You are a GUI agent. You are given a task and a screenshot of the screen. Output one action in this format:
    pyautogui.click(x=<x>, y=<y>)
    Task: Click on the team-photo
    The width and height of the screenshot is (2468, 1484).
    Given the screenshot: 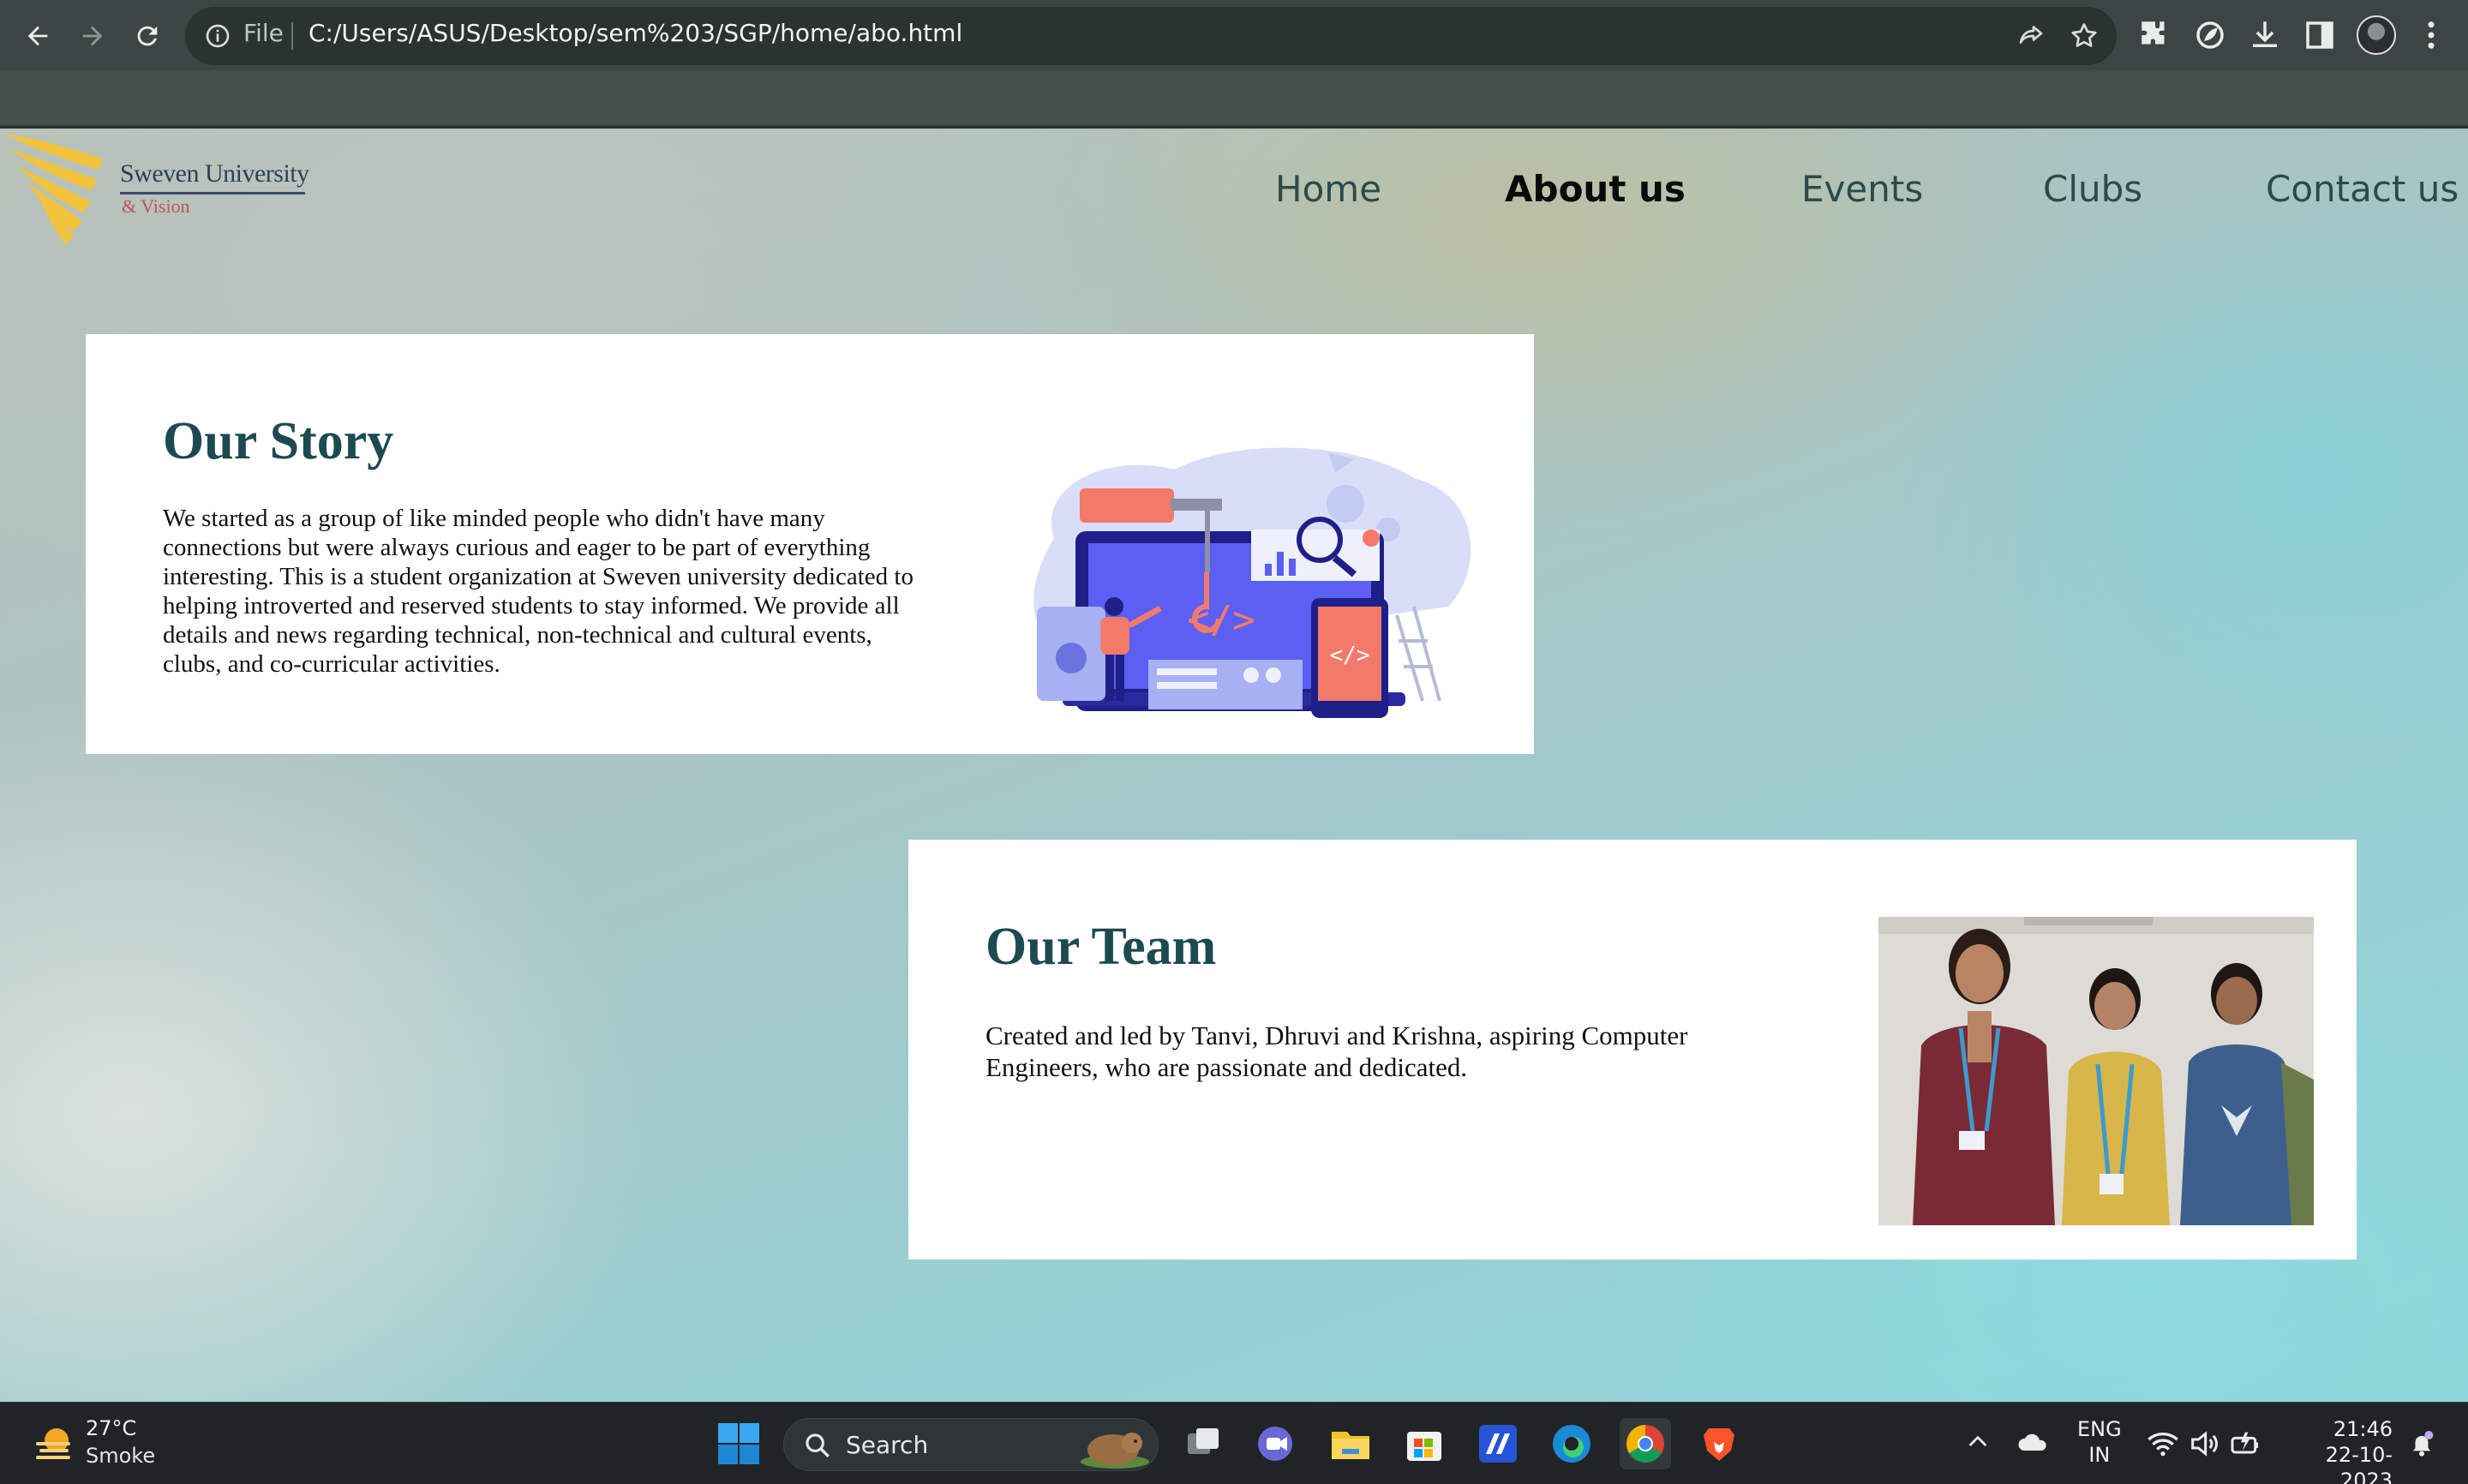 What is the action you would take?
    pyautogui.click(x=2096, y=1071)
    